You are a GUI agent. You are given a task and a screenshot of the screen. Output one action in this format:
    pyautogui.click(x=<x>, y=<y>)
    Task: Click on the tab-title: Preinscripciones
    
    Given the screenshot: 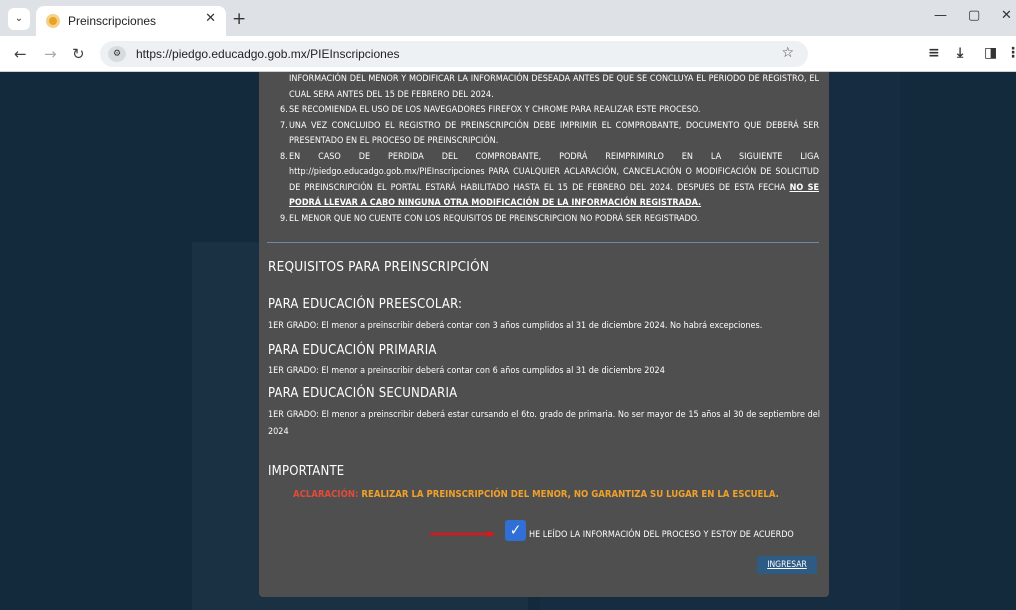 What is the action you would take?
    pyautogui.click(x=112, y=21)
    